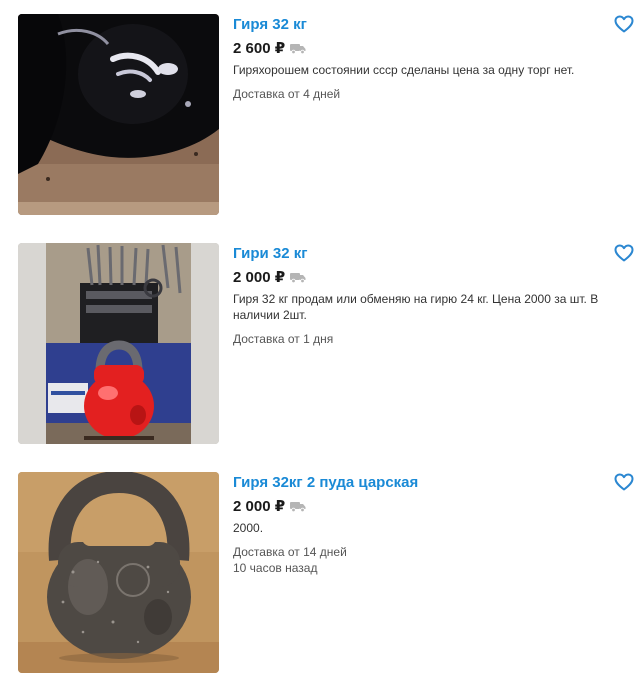  Describe the element at coordinates (275, 568) in the screenshot. I see `posted-time: 10 часов назад` at that location.